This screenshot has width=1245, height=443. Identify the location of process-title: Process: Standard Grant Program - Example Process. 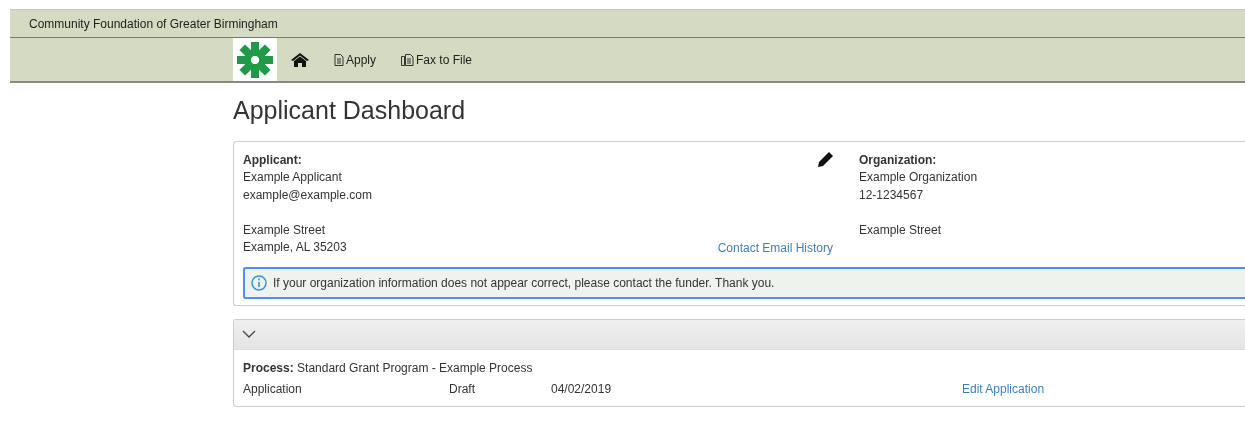
(388, 368).